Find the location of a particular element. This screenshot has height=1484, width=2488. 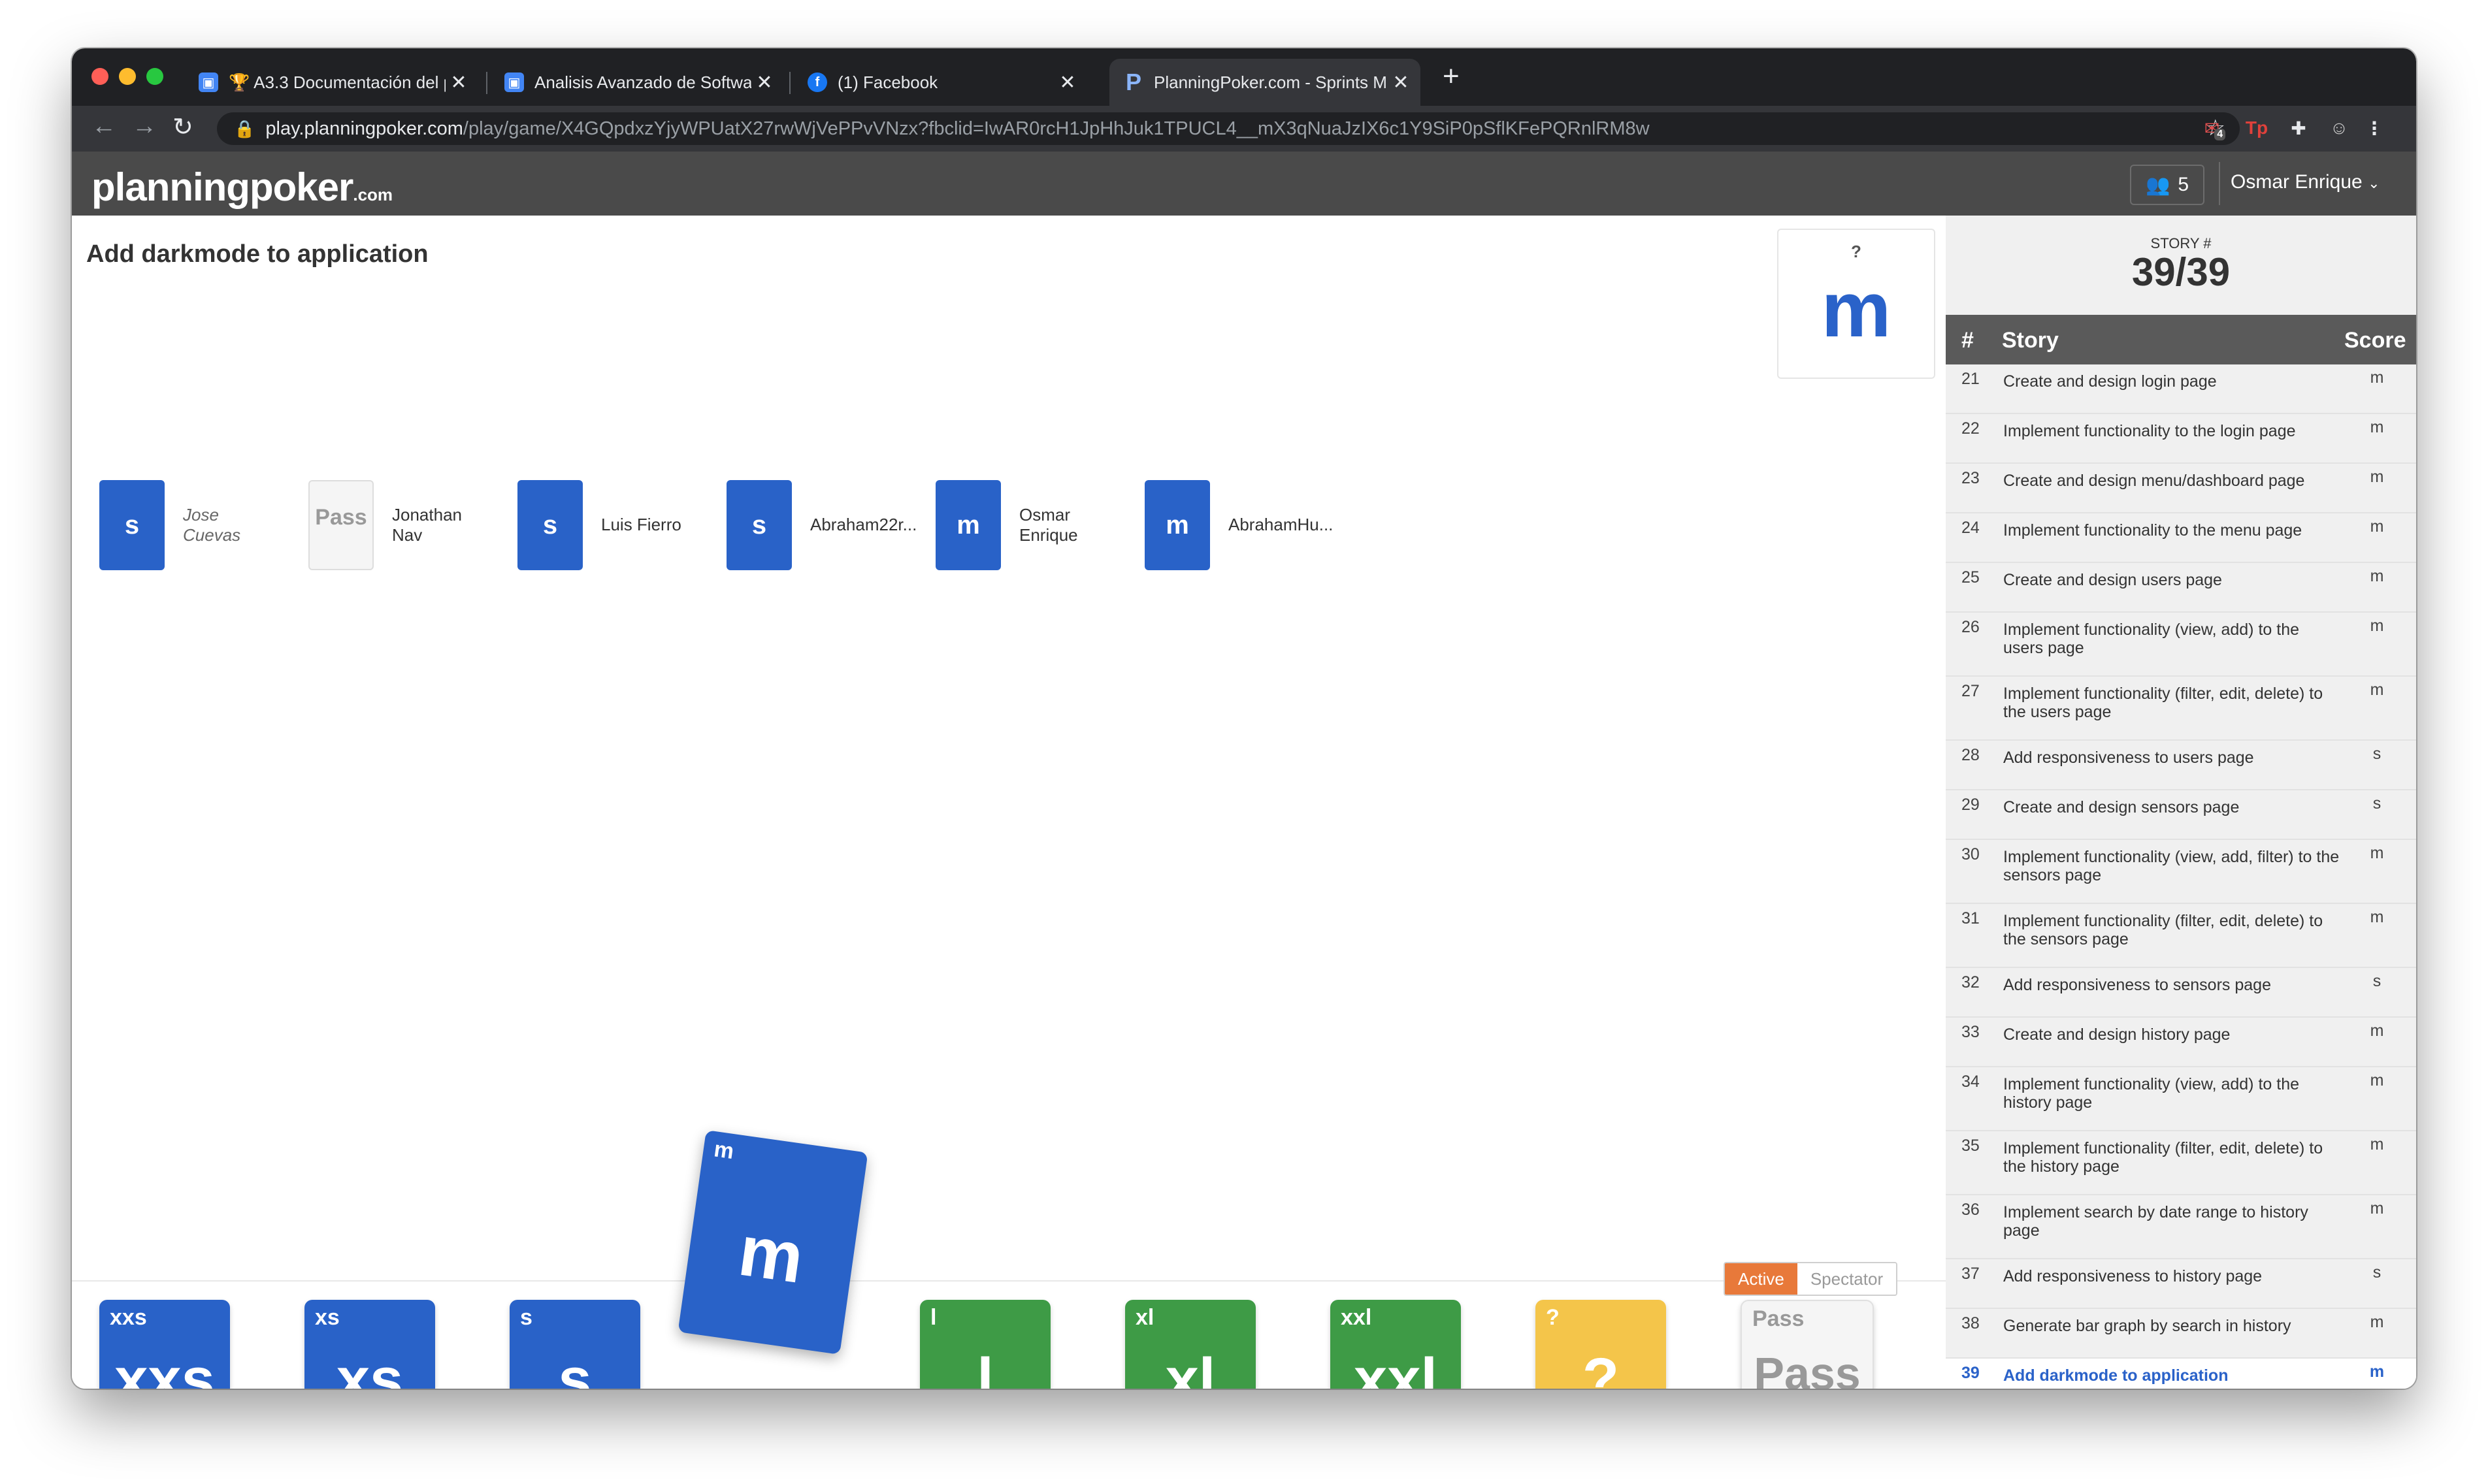

deck-card-xxl: xxl xxl is located at coordinates (1395, 1344).